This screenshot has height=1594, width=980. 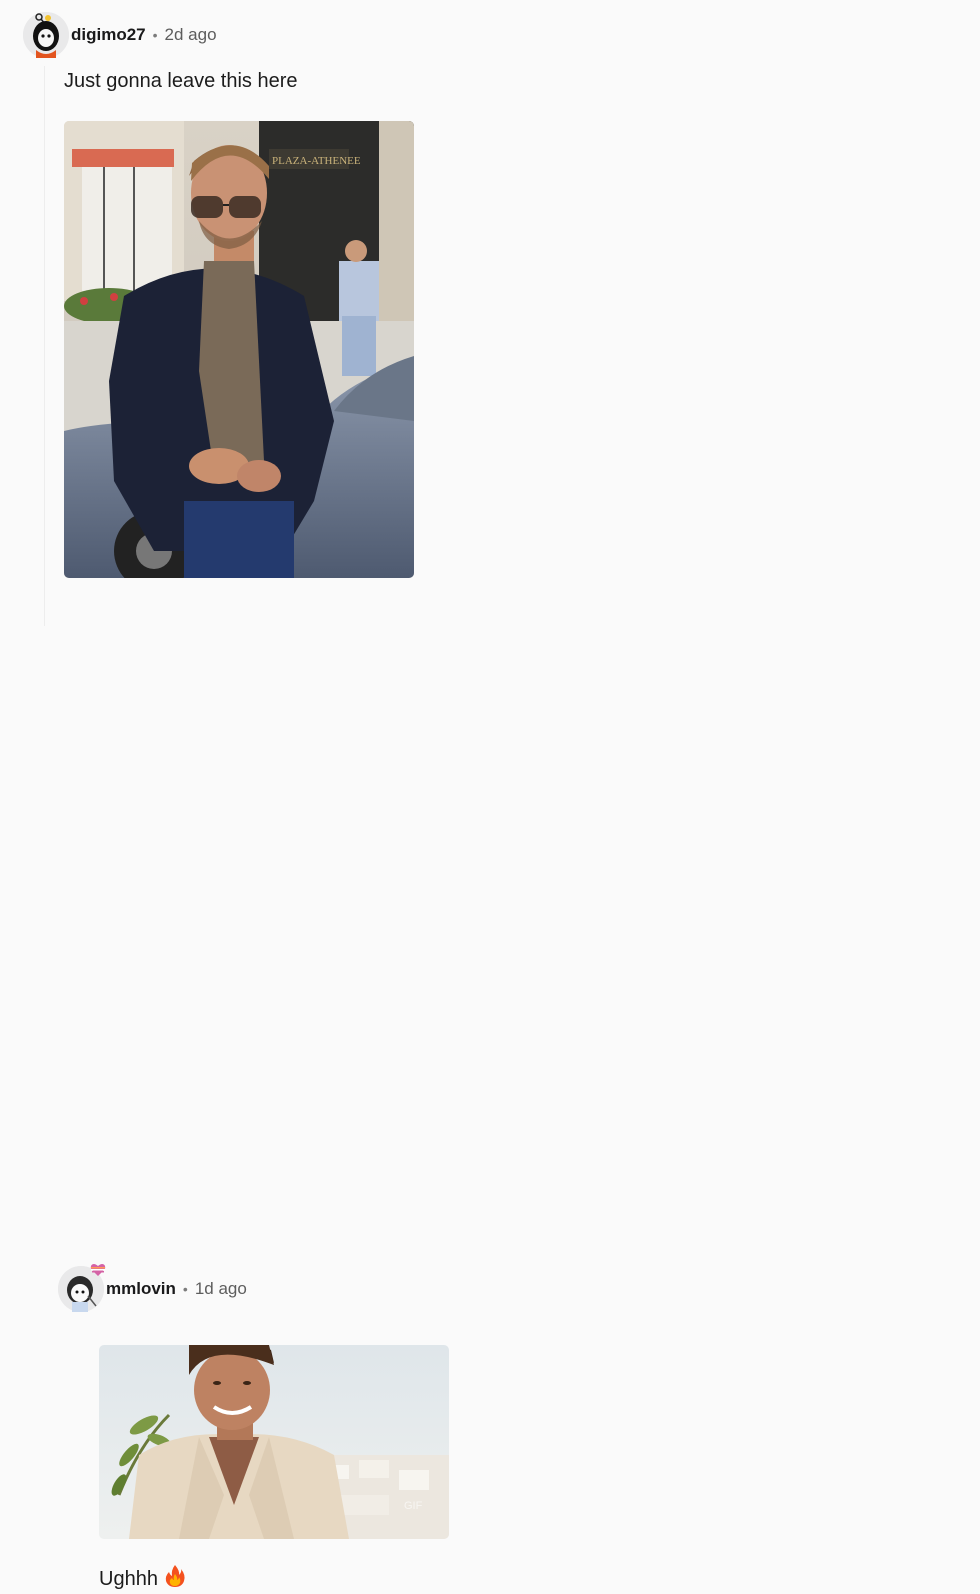 What do you see at coordinates (108, 35) in the screenshot?
I see `username: digimo27` at bounding box center [108, 35].